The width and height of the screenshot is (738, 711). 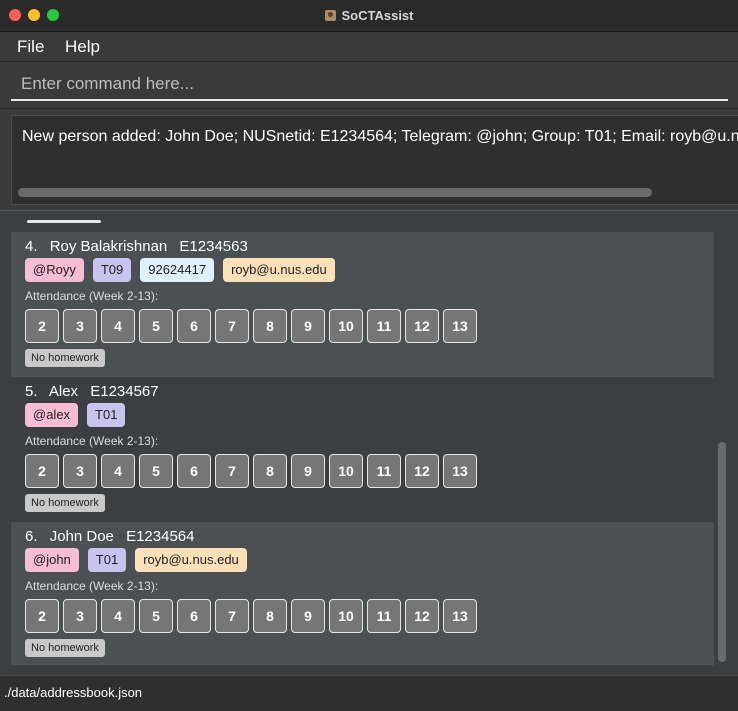 I want to click on telegram-tag: @john, so click(x=52, y=560).